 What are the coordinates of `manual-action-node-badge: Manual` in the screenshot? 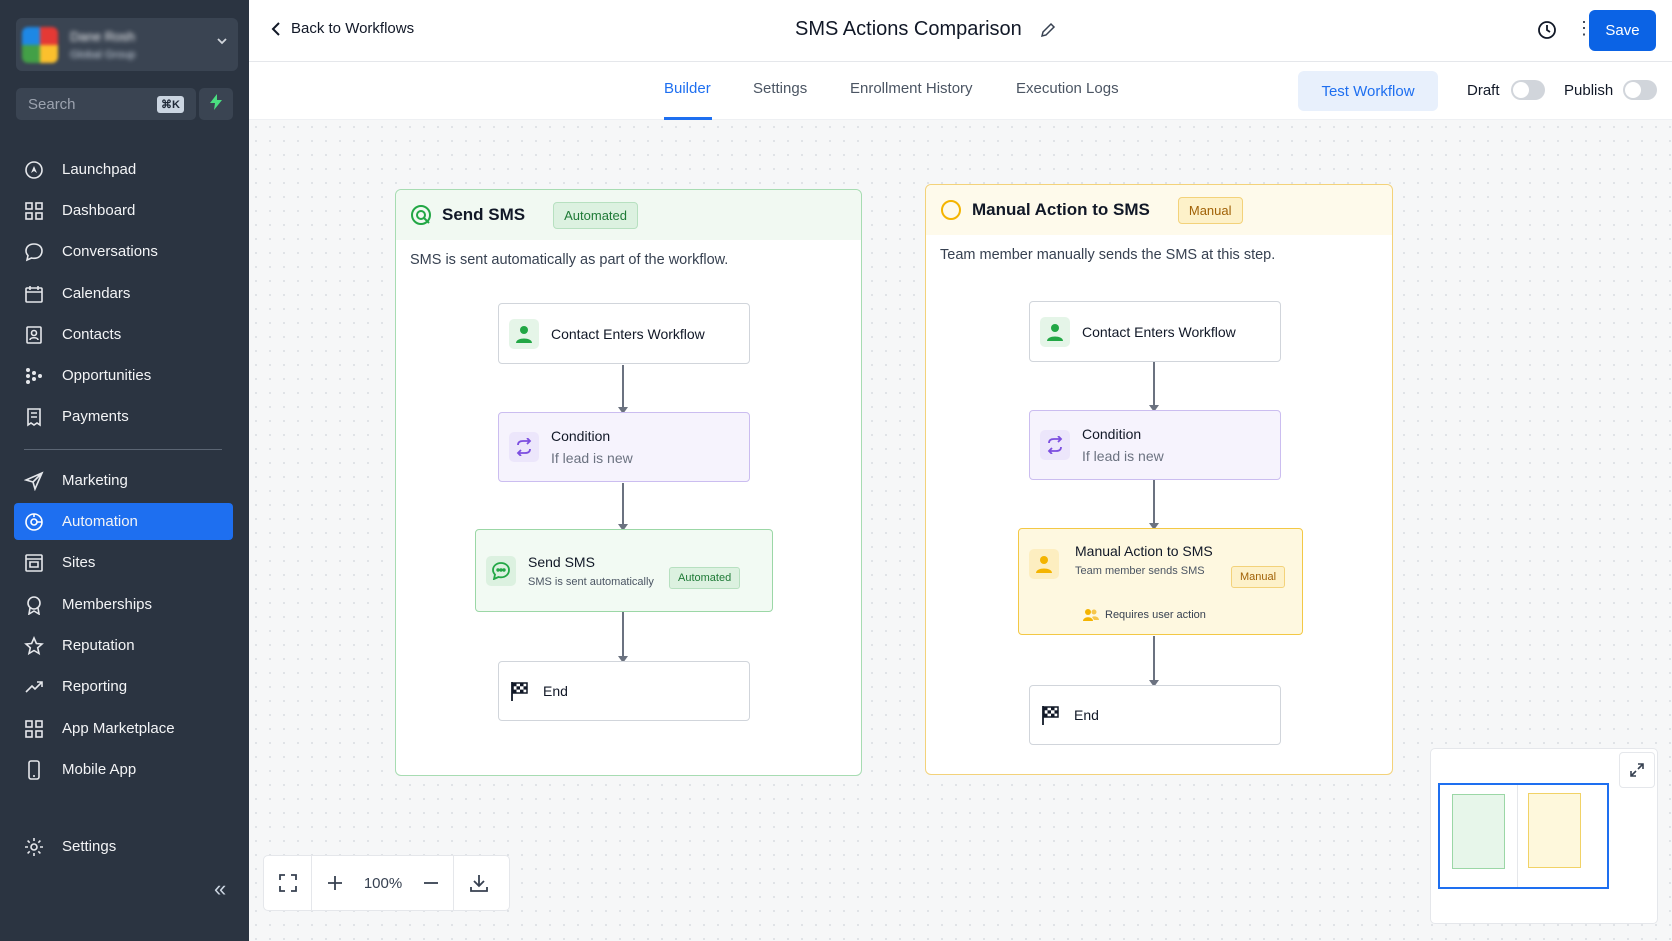 It's located at (1258, 577).